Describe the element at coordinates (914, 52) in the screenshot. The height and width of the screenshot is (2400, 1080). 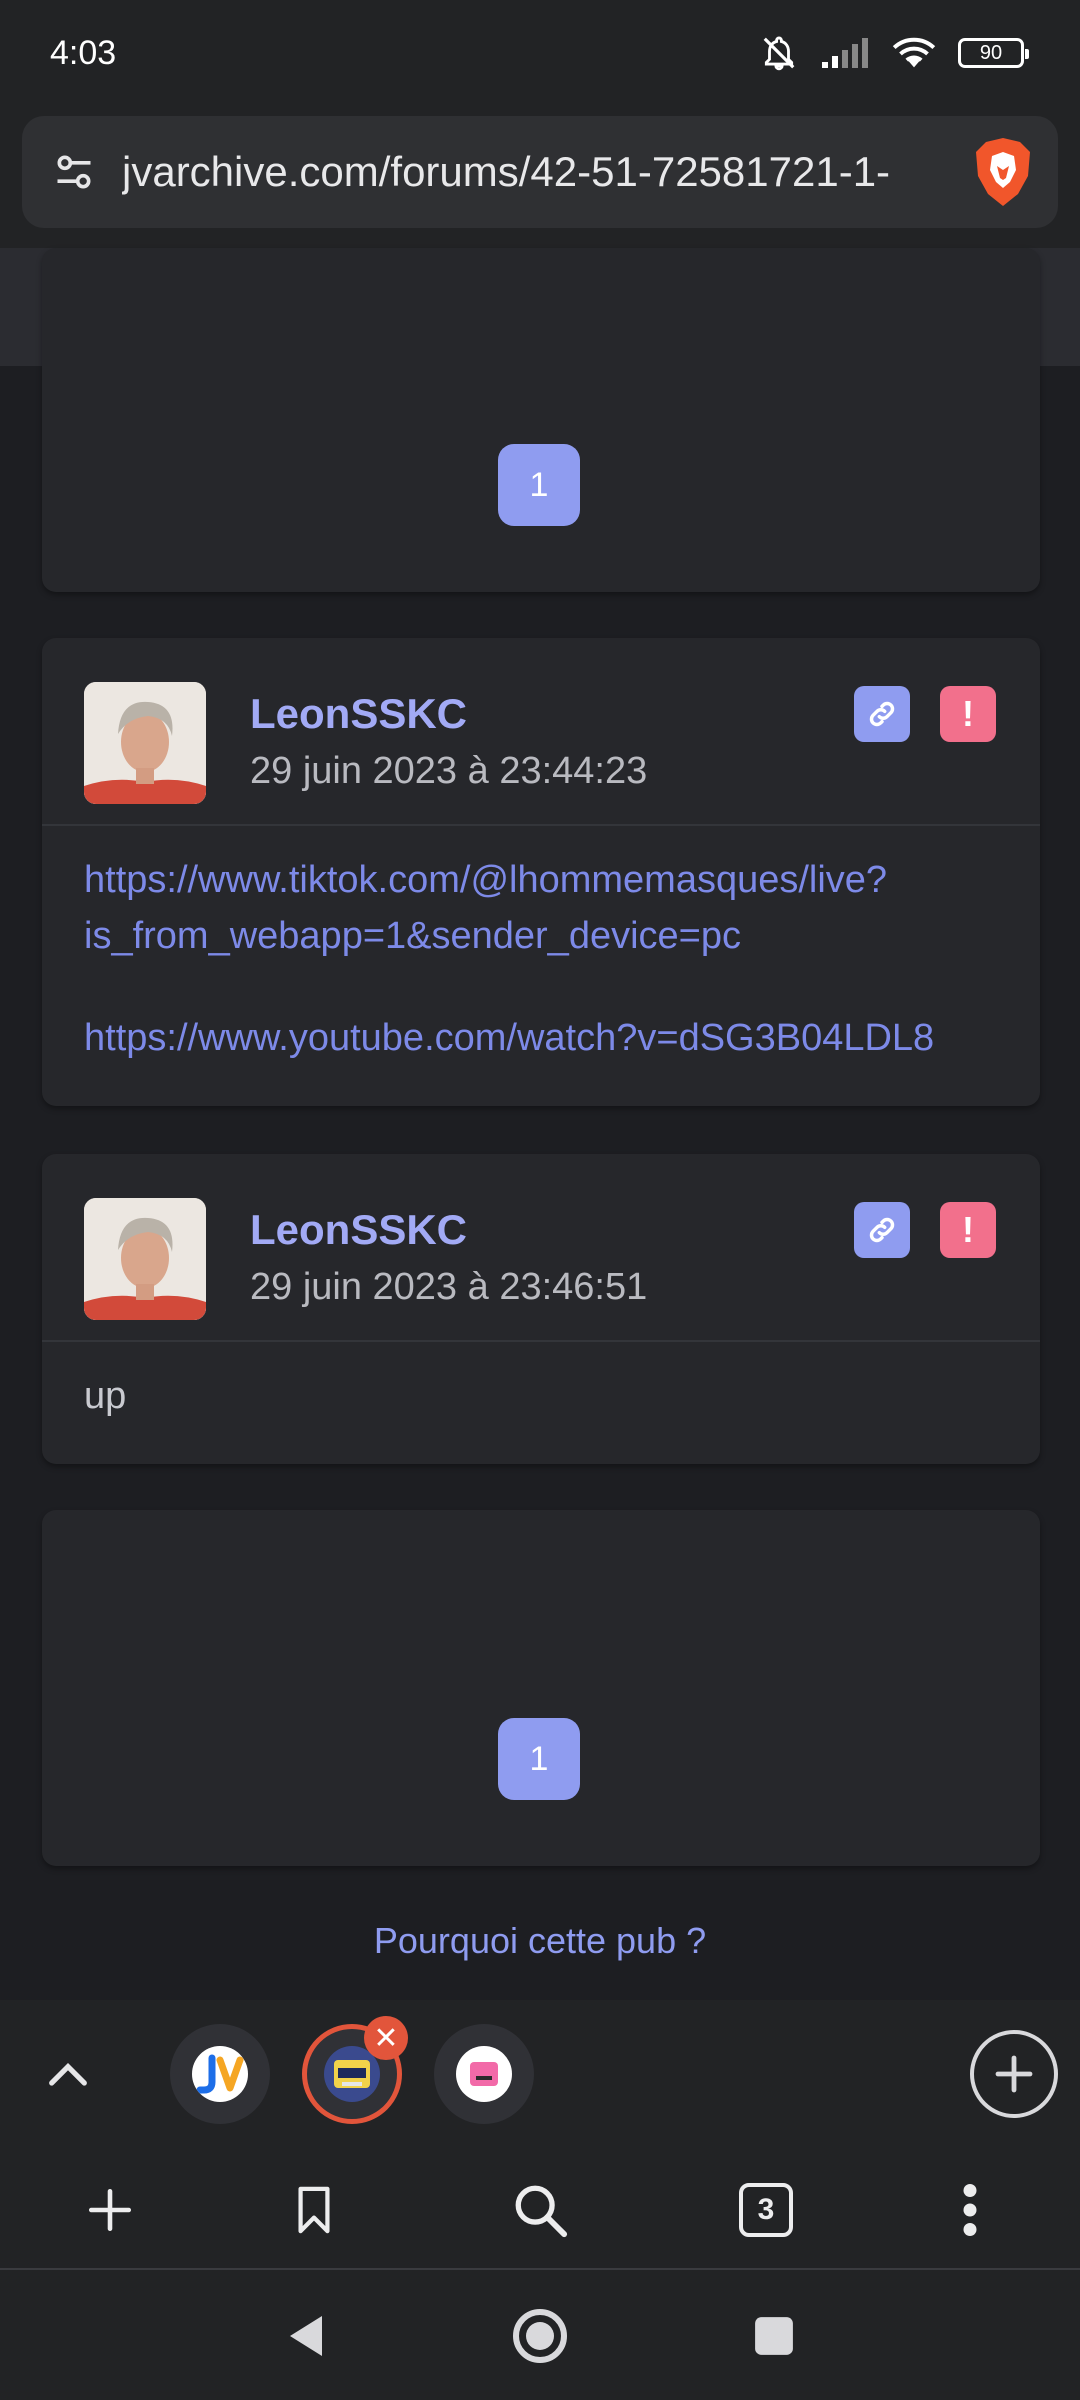
I see `wifi-icon` at that location.